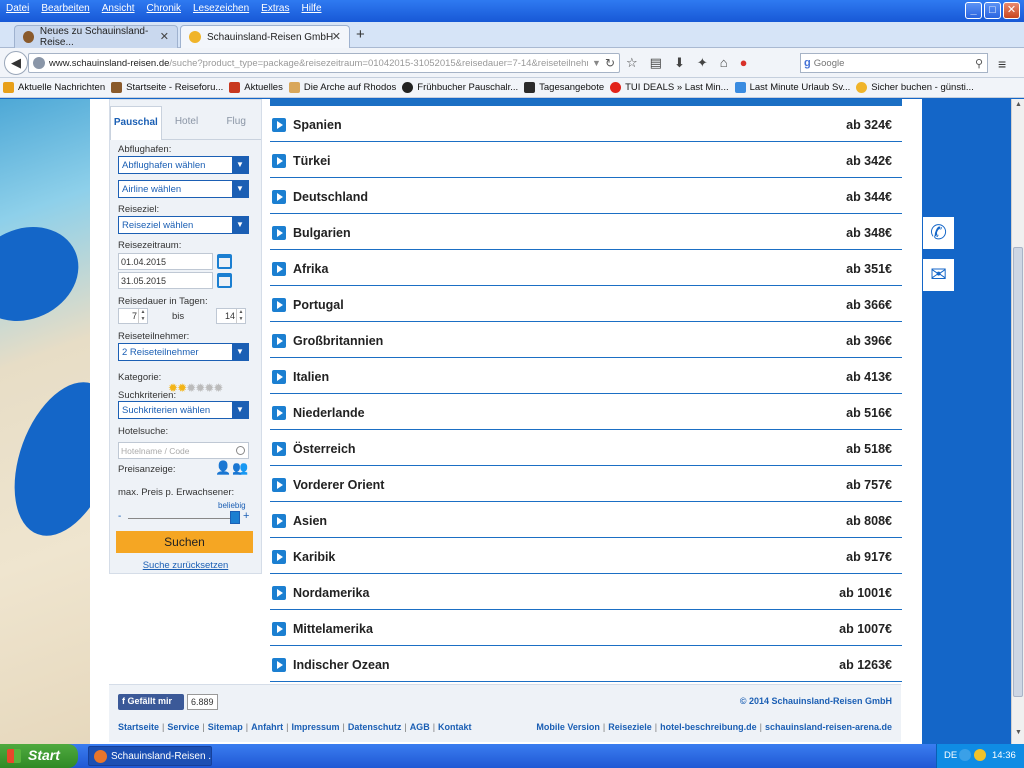 This screenshot has height=768, width=1024. Describe the element at coordinates (375, 727) in the screenshot. I see `footer-link: Datenschutz` at that location.